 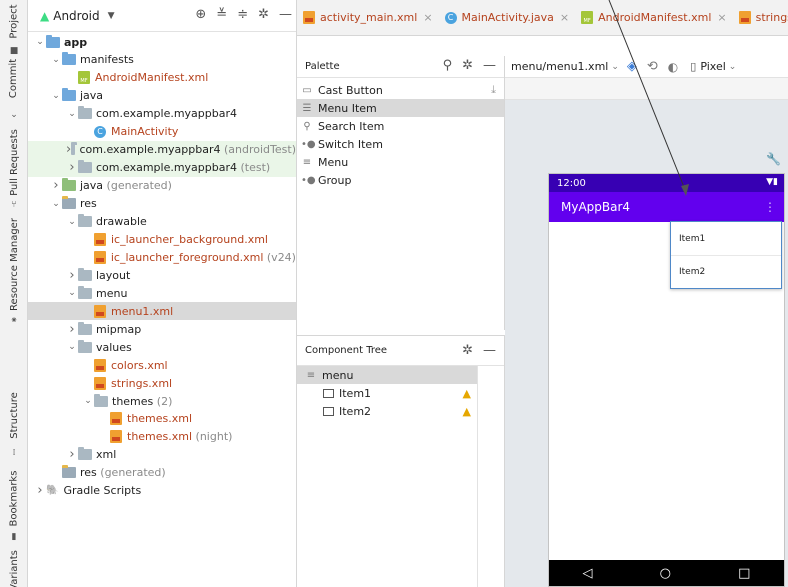 I want to click on tree-row: themes.xml, so click(x=162, y=419).